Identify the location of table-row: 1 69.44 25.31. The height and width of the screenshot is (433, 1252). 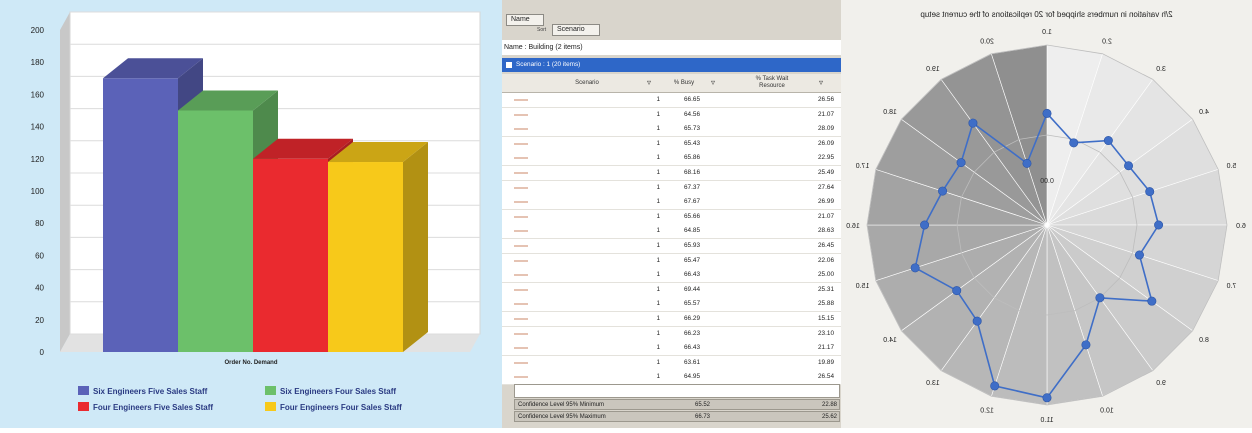
(671, 290).